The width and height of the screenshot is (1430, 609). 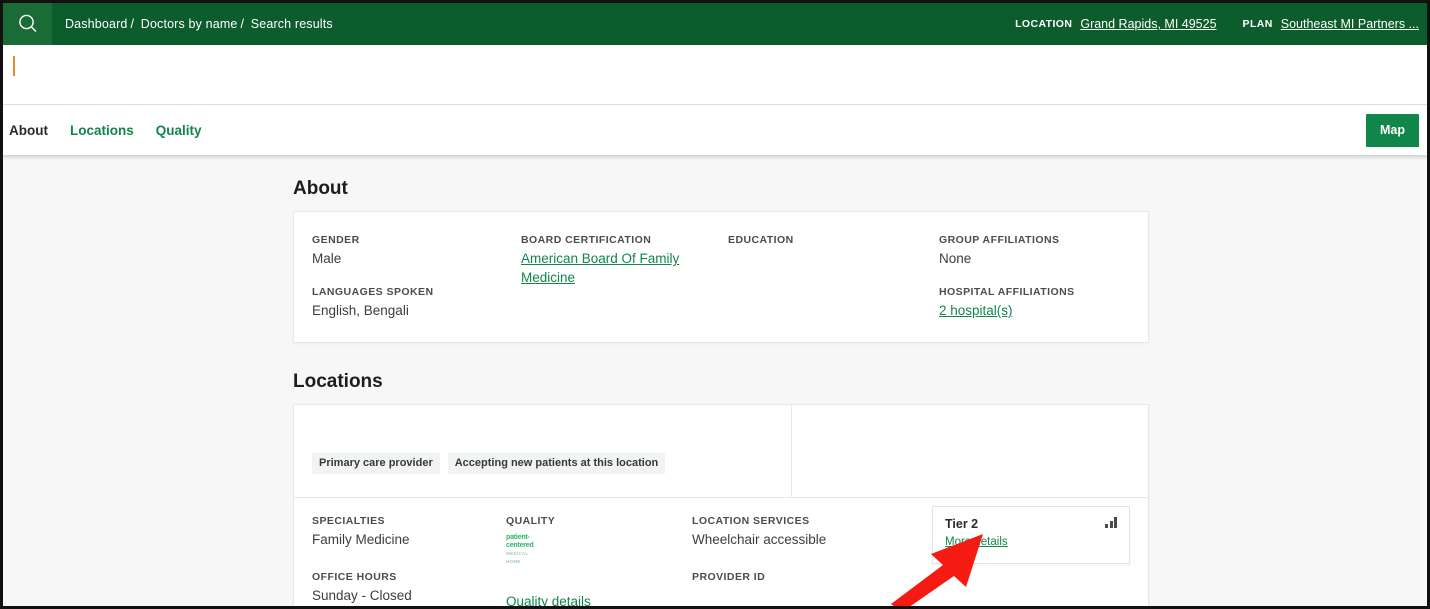 I want to click on map-button: Map, so click(x=1392, y=130).